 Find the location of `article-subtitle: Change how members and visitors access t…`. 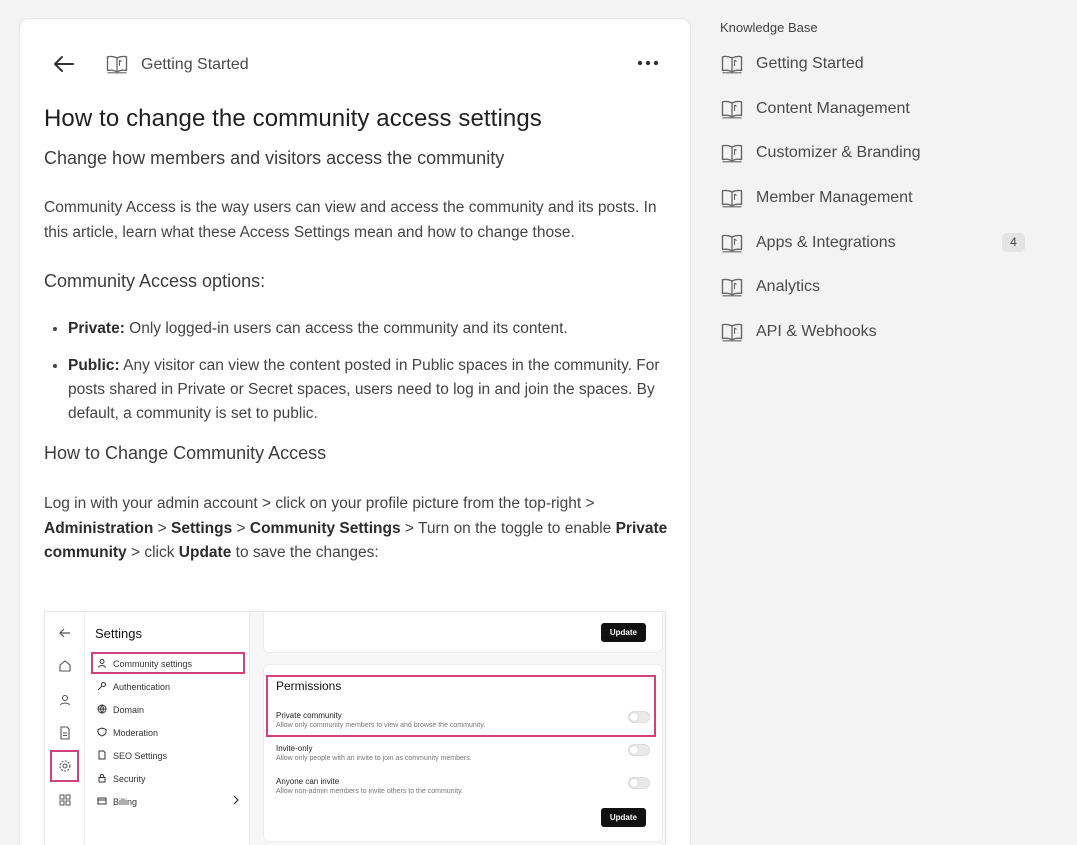

article-subtitle: Change how members and visitors access t… is located at coordinates (274, 158).